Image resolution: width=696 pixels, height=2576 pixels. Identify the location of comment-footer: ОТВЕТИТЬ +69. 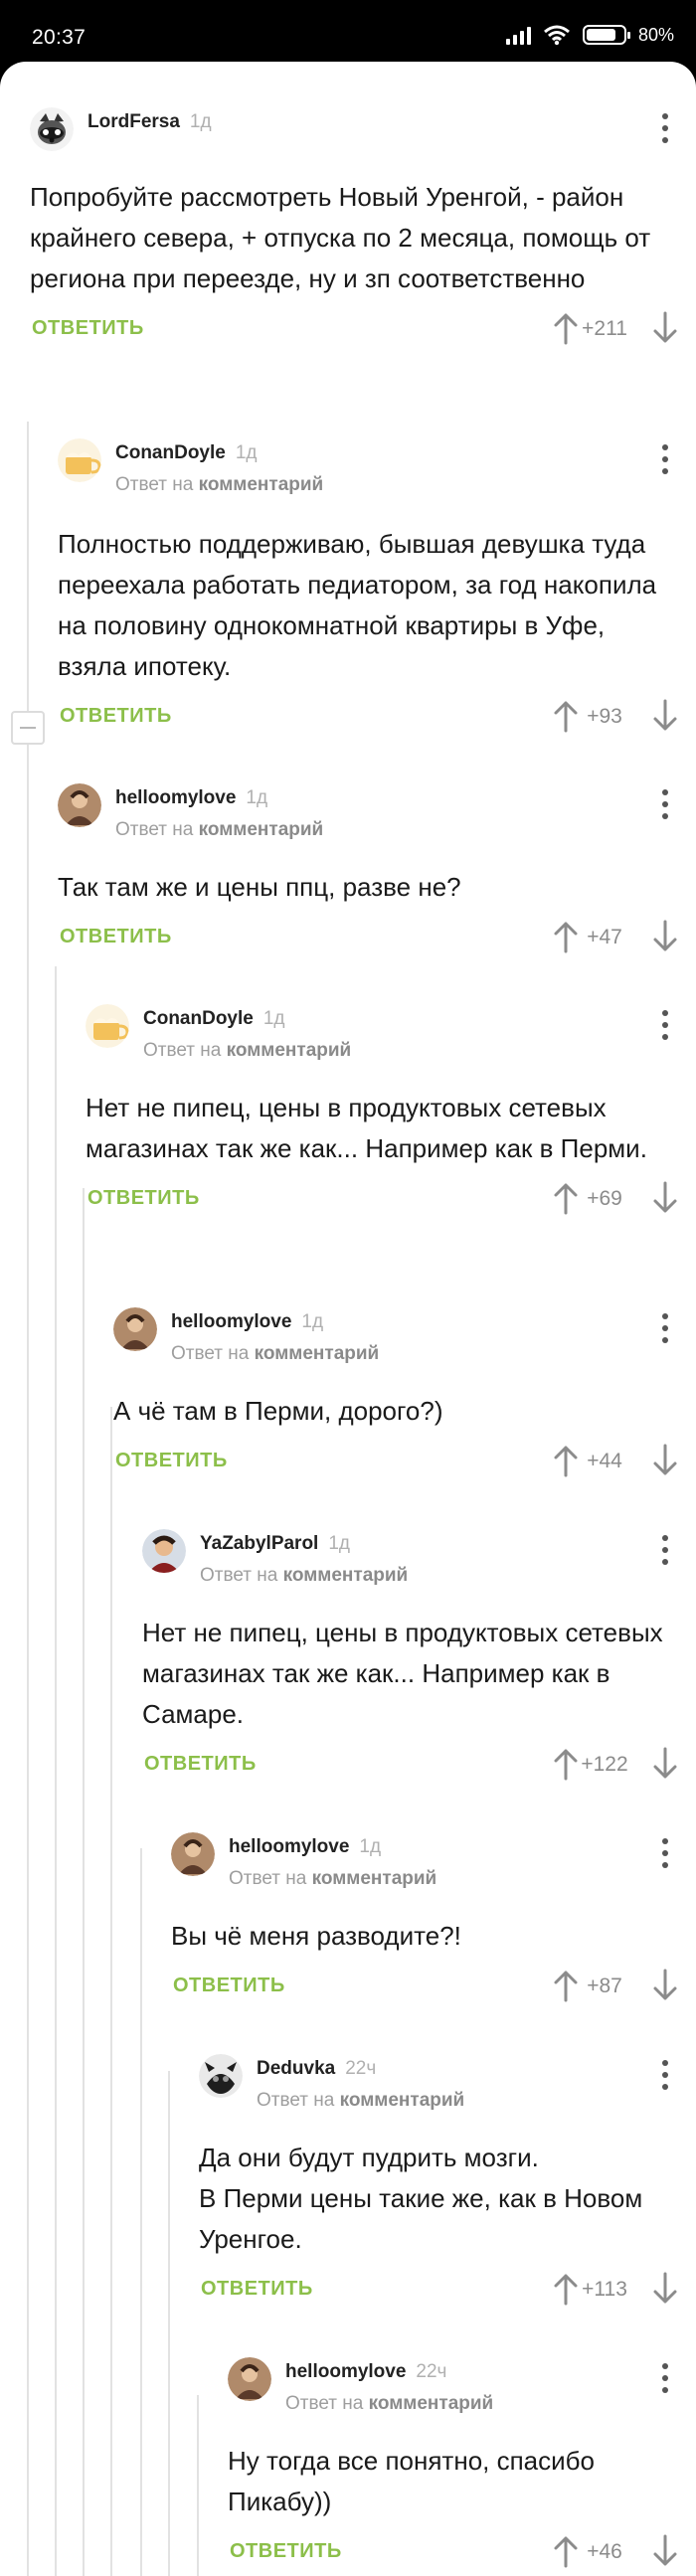
(391, 1199).